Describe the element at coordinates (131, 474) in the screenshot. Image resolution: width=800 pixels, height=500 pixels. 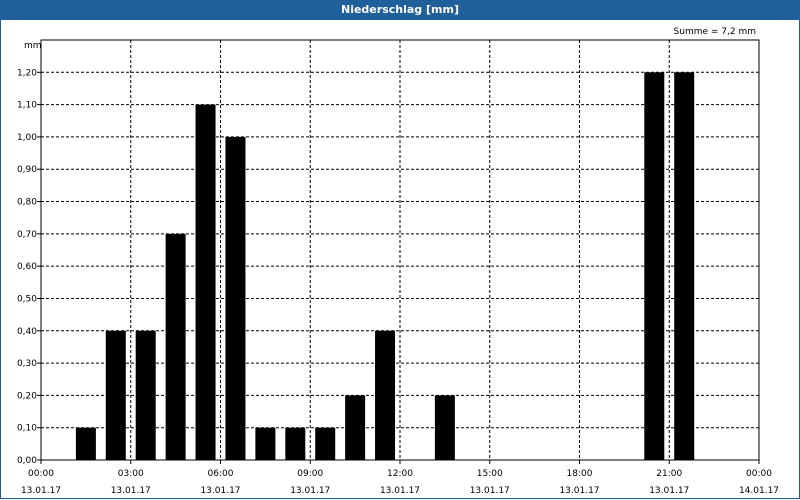
I see `x-tick-time: 03:00` at that location.